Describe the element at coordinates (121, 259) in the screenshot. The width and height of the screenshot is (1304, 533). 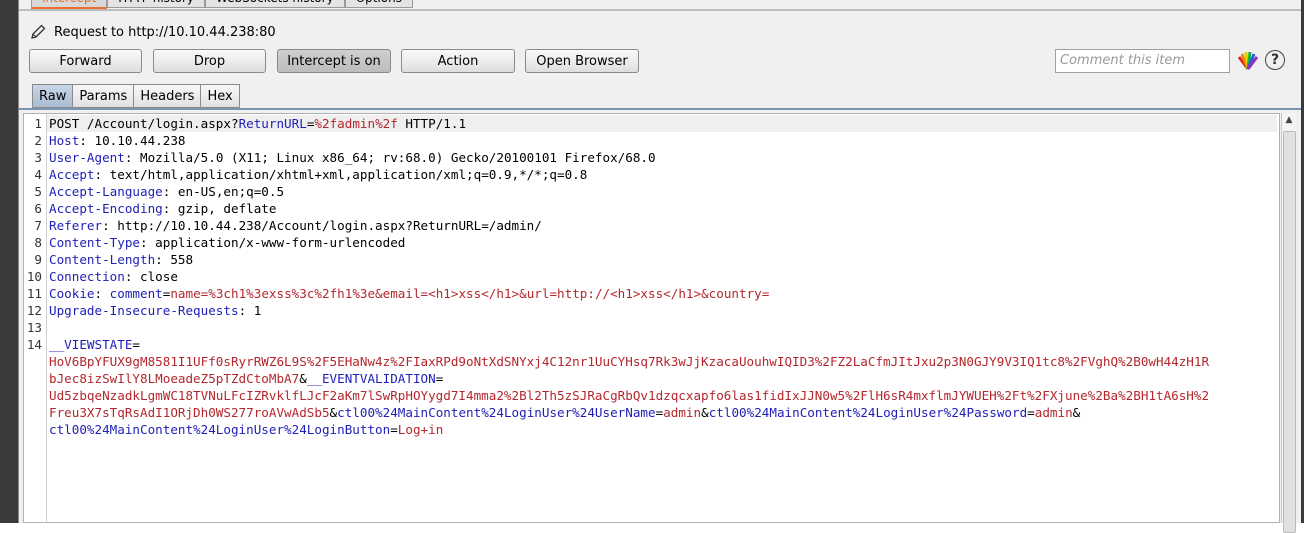
I see `header-line: Content-Length: 558` at that location.